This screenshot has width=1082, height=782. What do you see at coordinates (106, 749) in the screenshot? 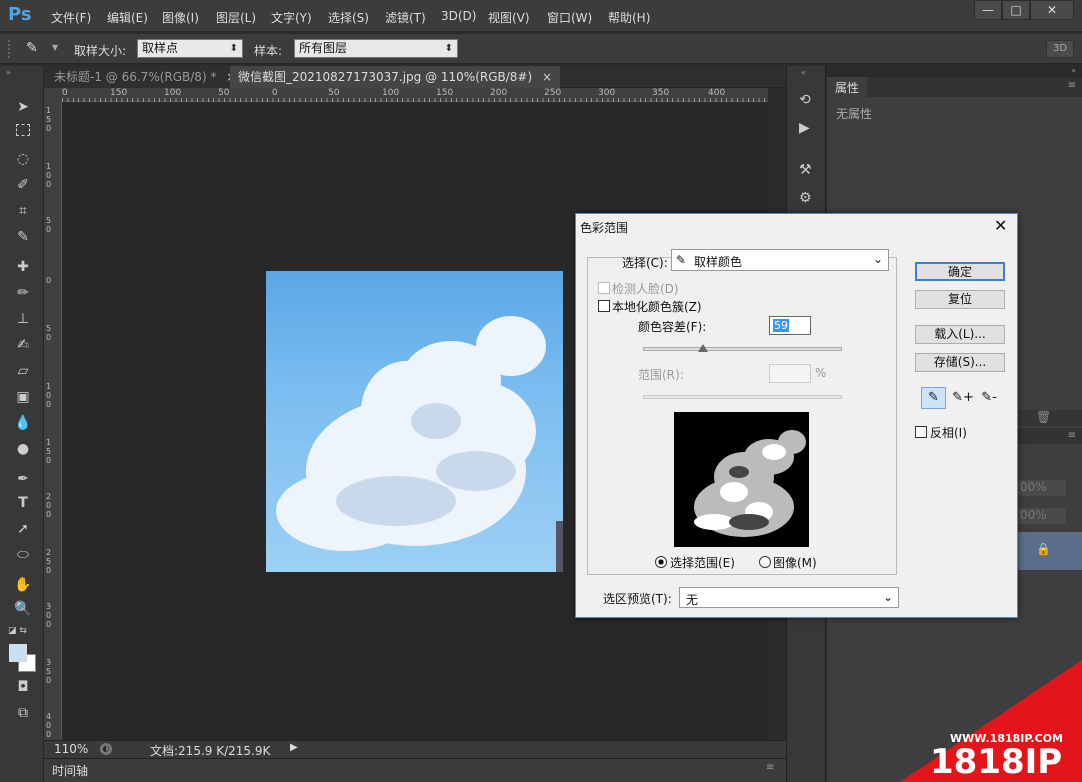
I see `share-icon: ◐` at bounding box center [106, 749].